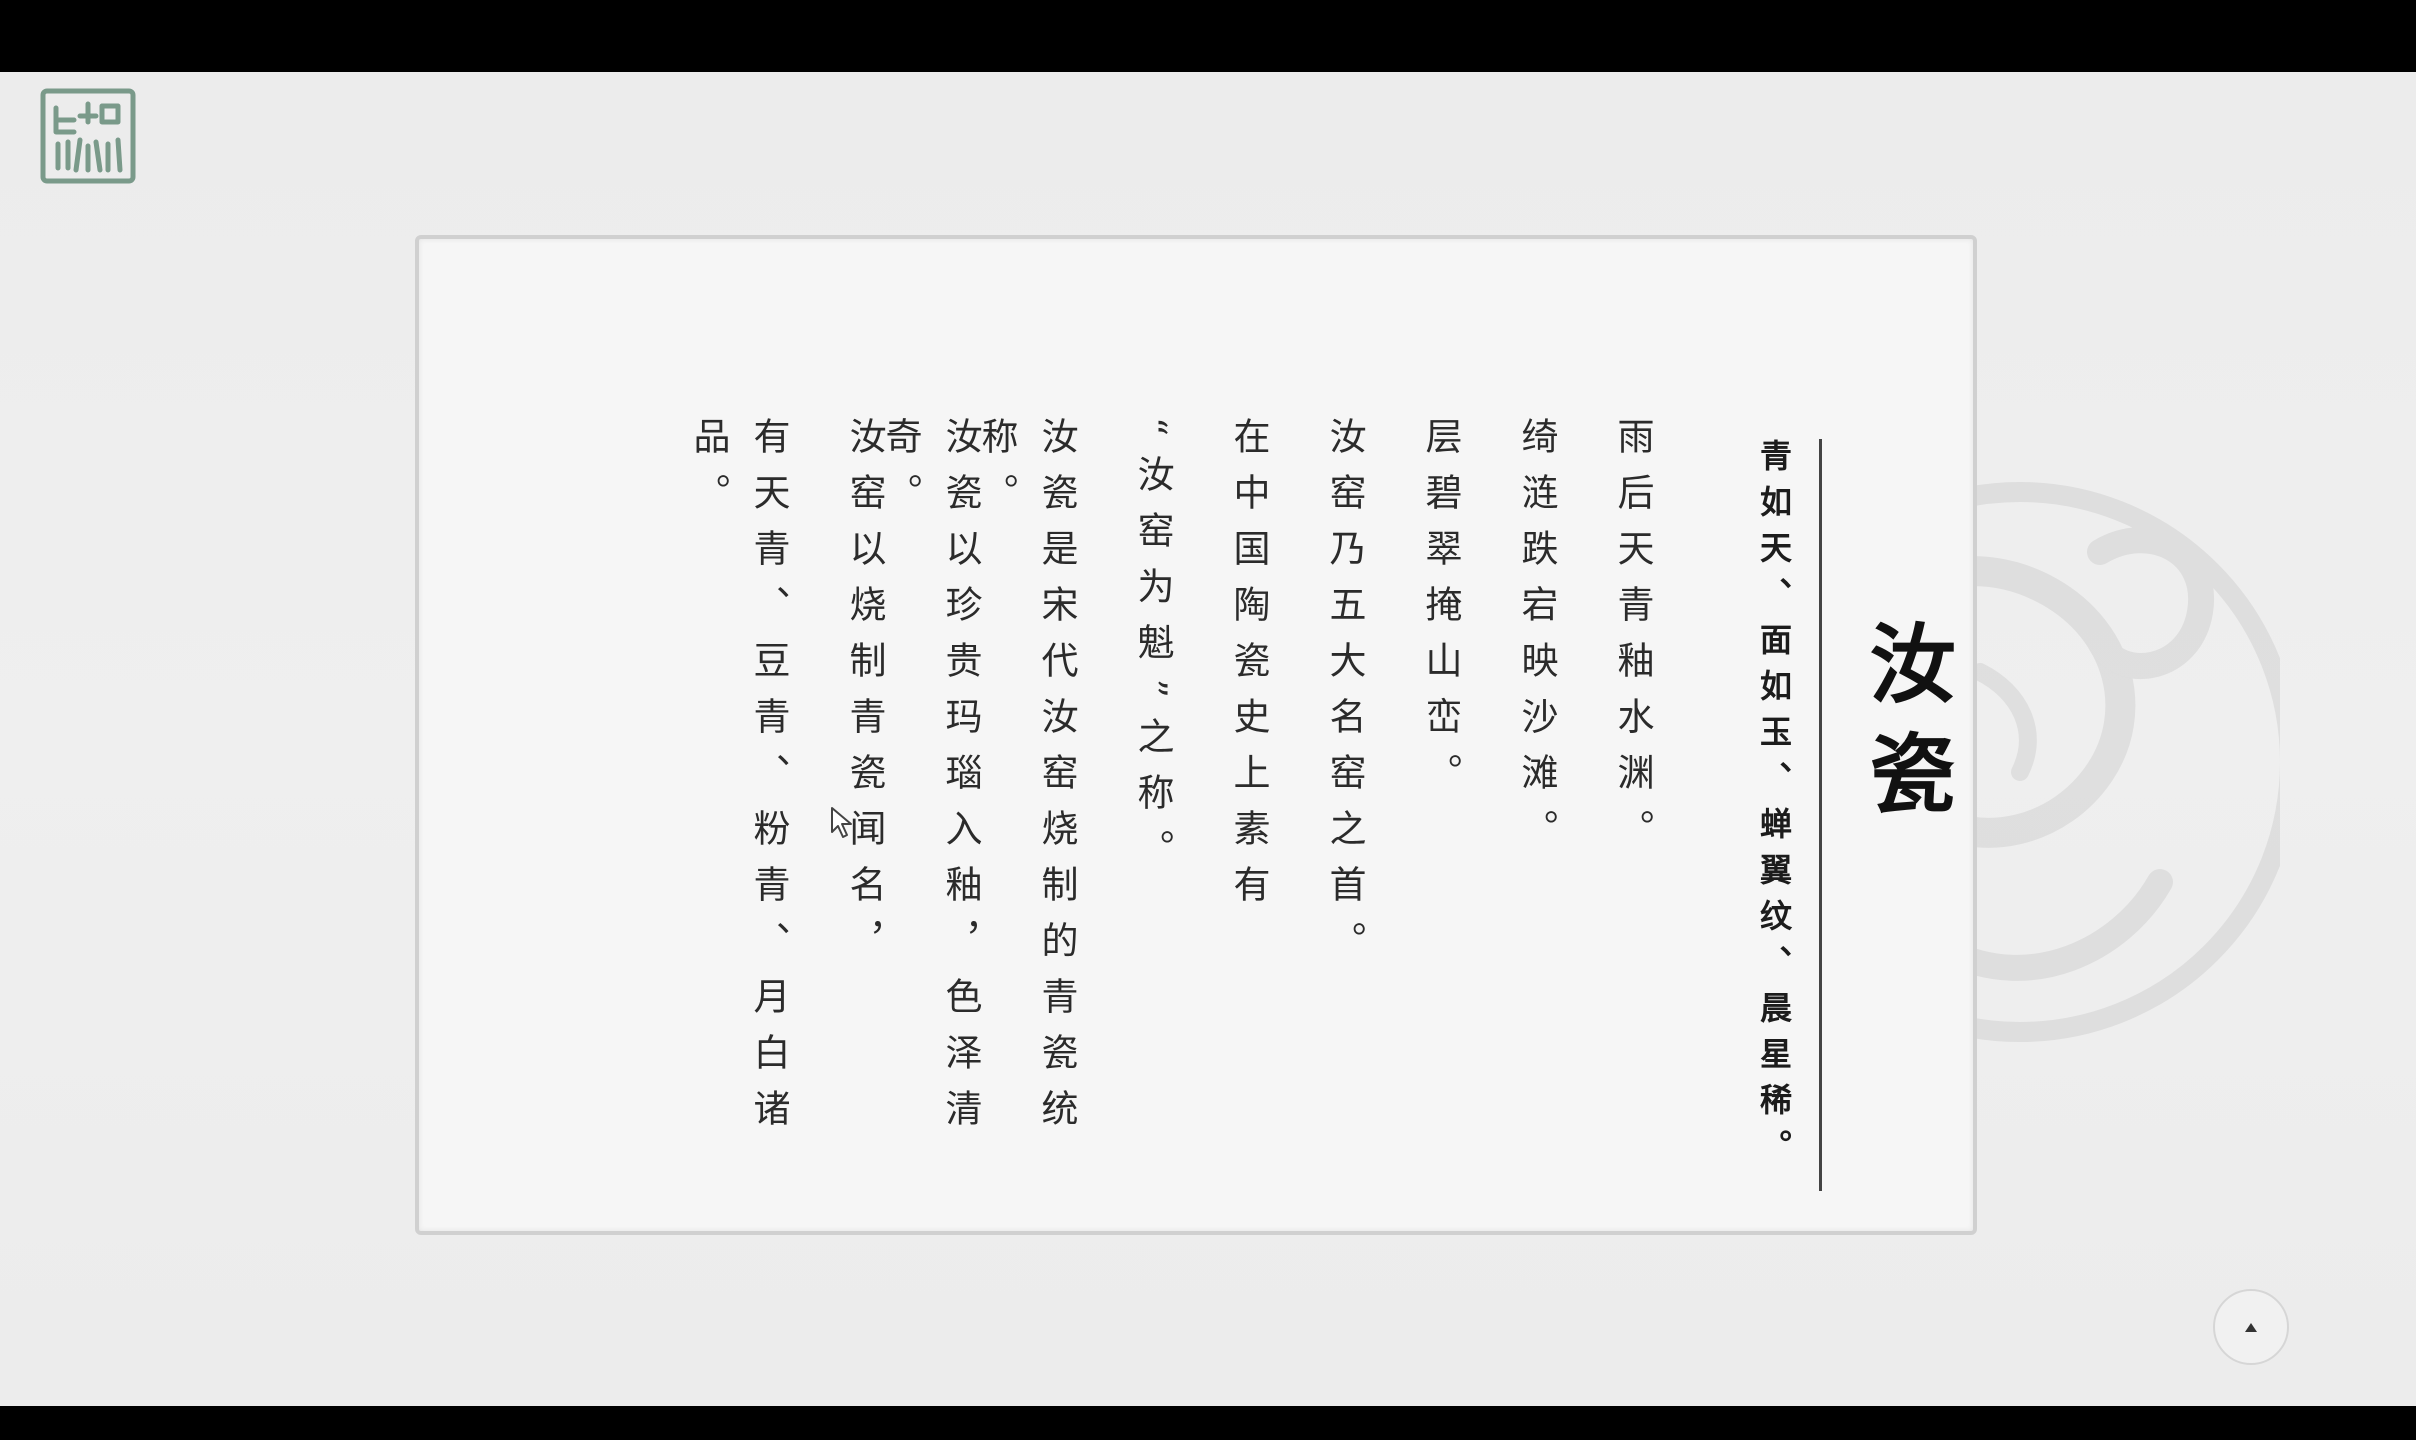  I want to click on page-title: 汝瓷, so click(1904, 729).